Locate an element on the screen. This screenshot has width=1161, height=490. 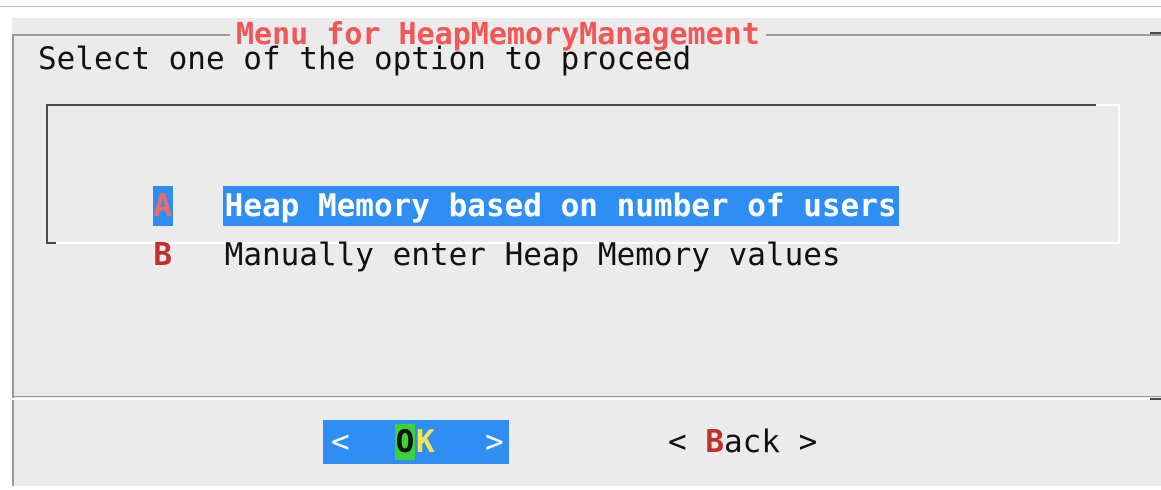
dialog-prompt: Select one of the option to proceed is located at coordinates (365, 59).